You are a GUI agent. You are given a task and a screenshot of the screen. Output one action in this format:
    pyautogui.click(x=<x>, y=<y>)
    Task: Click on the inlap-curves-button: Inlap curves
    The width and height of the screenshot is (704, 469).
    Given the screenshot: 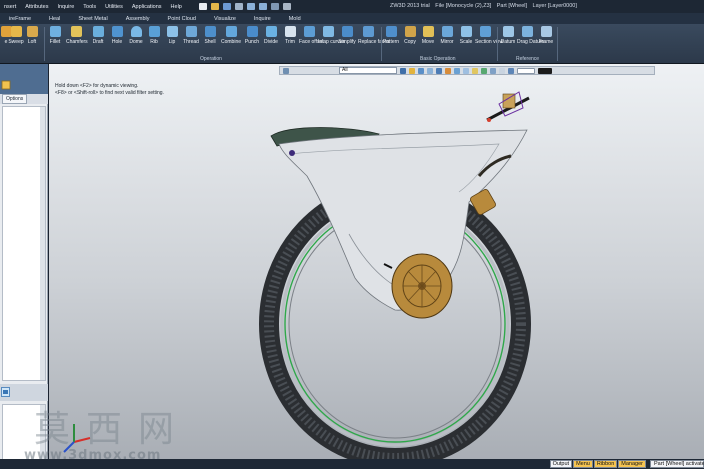 What is the action you would take?
    pyautogui.click(x=331, y=35)
    